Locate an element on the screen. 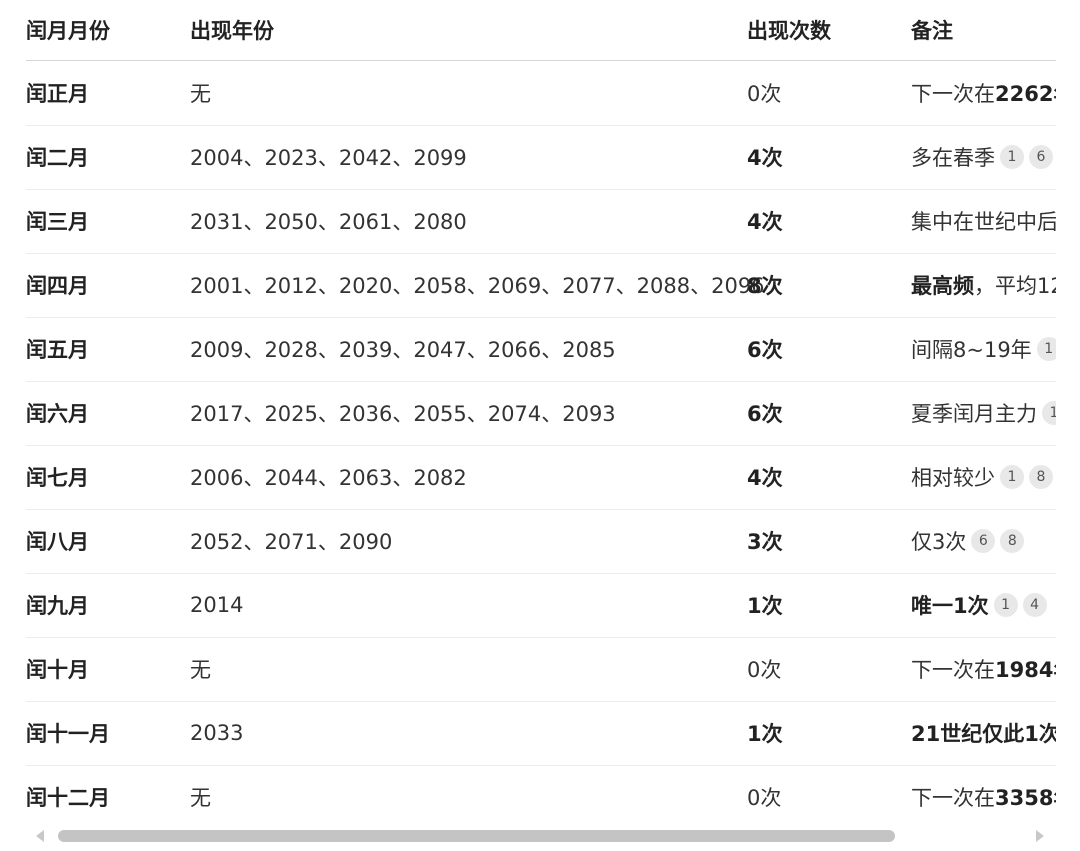  cell-month: 闰七月 is located at coordinates (57, 478).